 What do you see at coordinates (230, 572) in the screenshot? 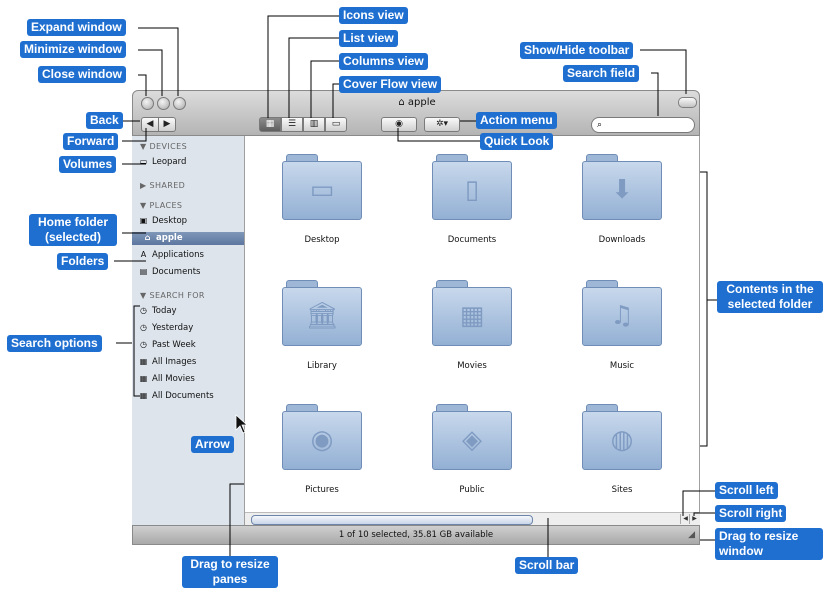
I see `callout-drag-resize-panes: Drag to resize panes` at bounding box center [230, 572].